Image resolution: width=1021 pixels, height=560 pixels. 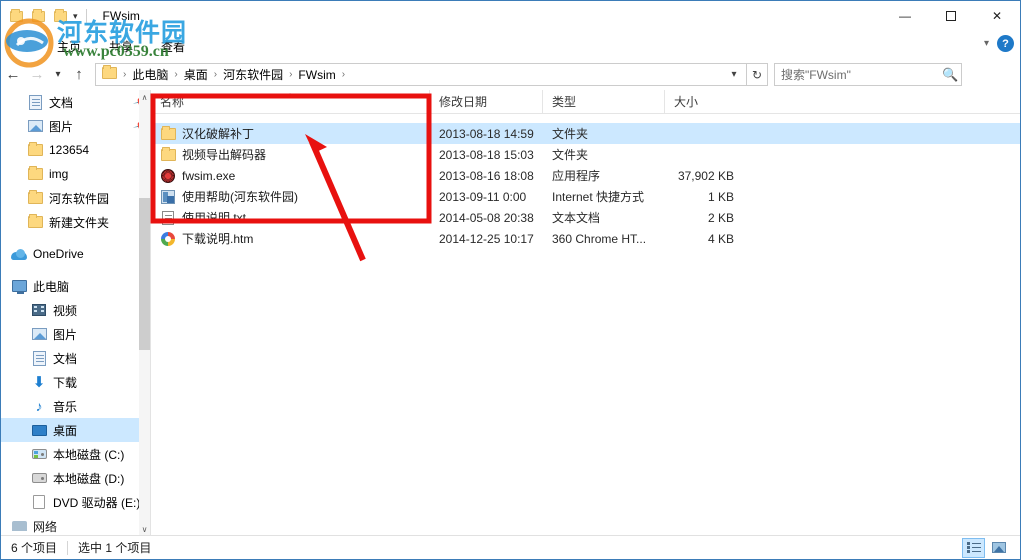 What do you see at coordinates (75, 254) in the screenshot?
I see `sidebar-item-onedrive: OneDrive` at bounding box center [75, 254].